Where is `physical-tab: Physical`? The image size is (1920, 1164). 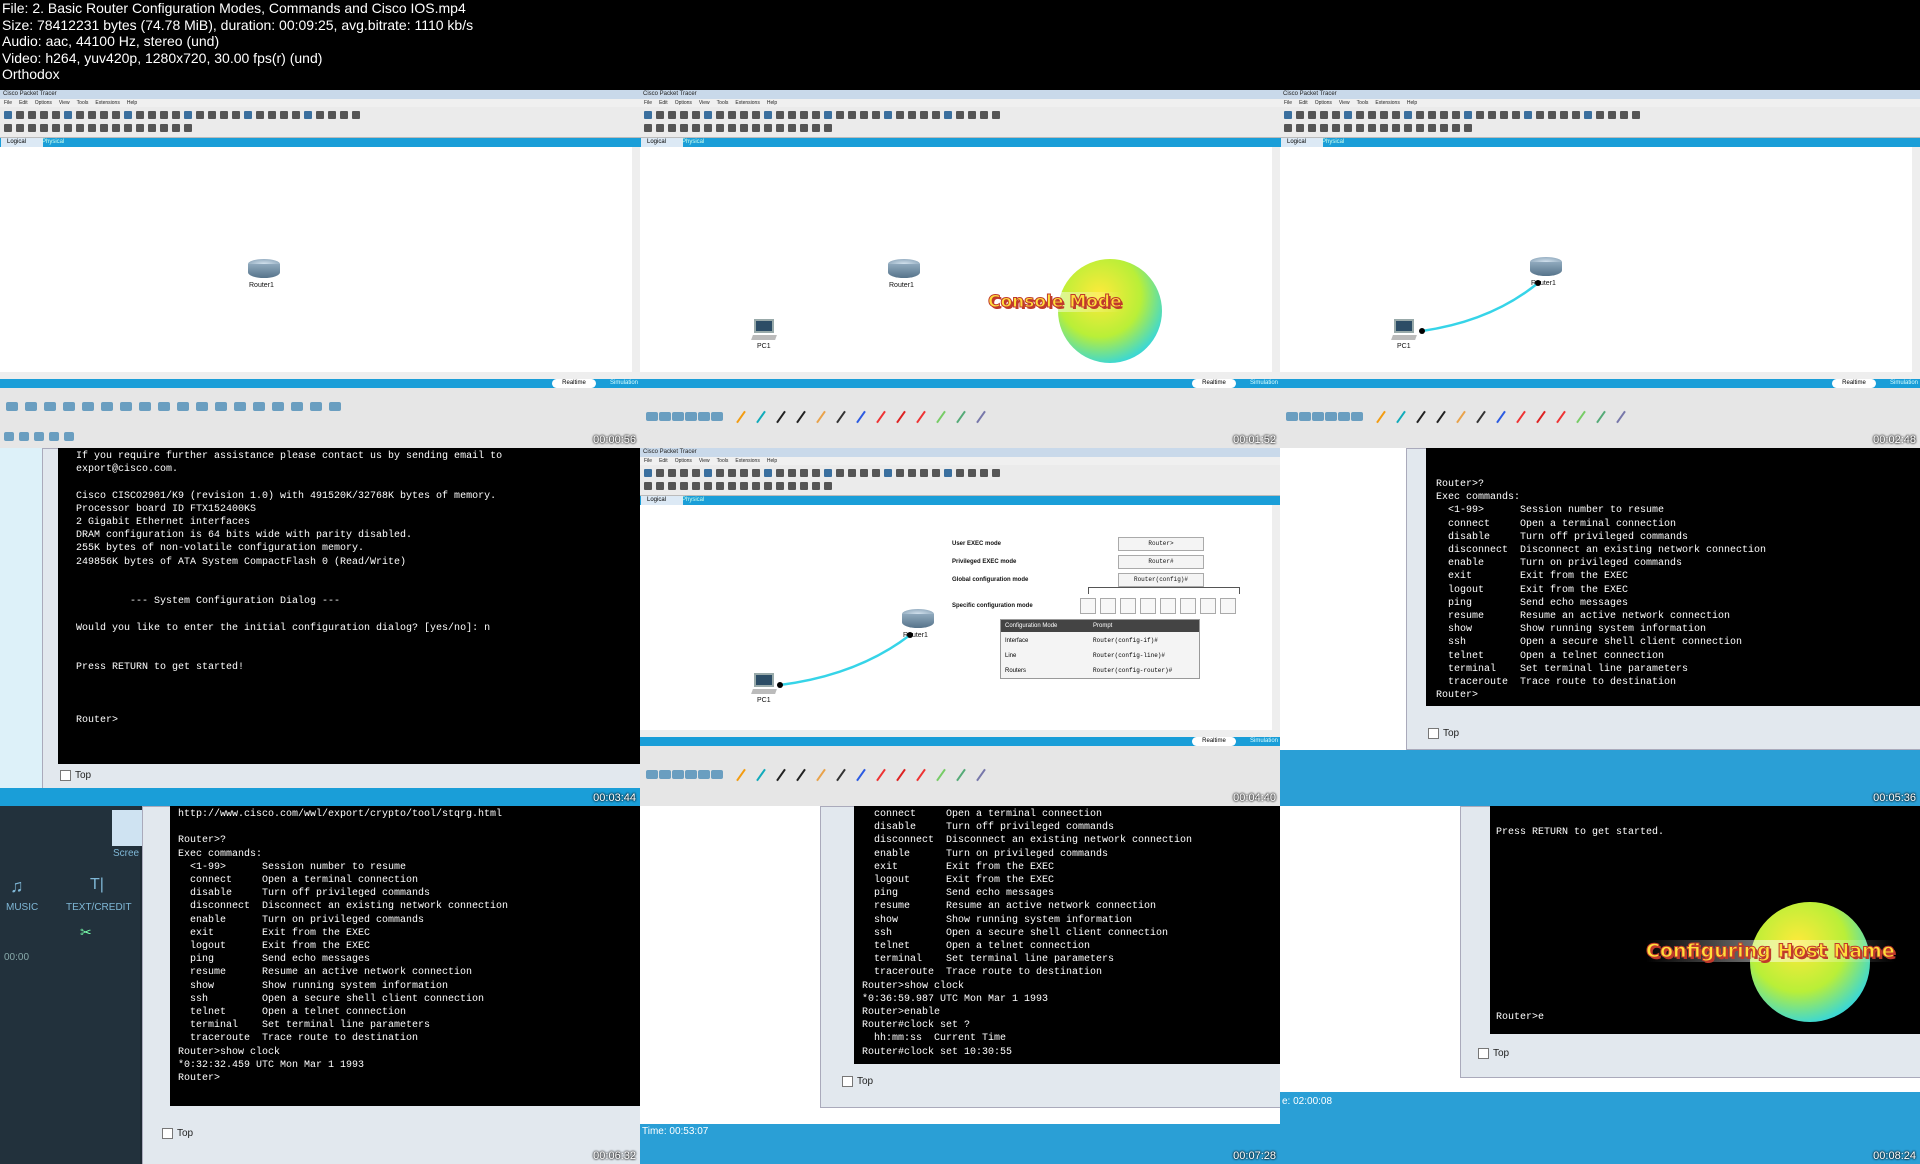 physical-tab: Physical is located at coordinates (693, 500).